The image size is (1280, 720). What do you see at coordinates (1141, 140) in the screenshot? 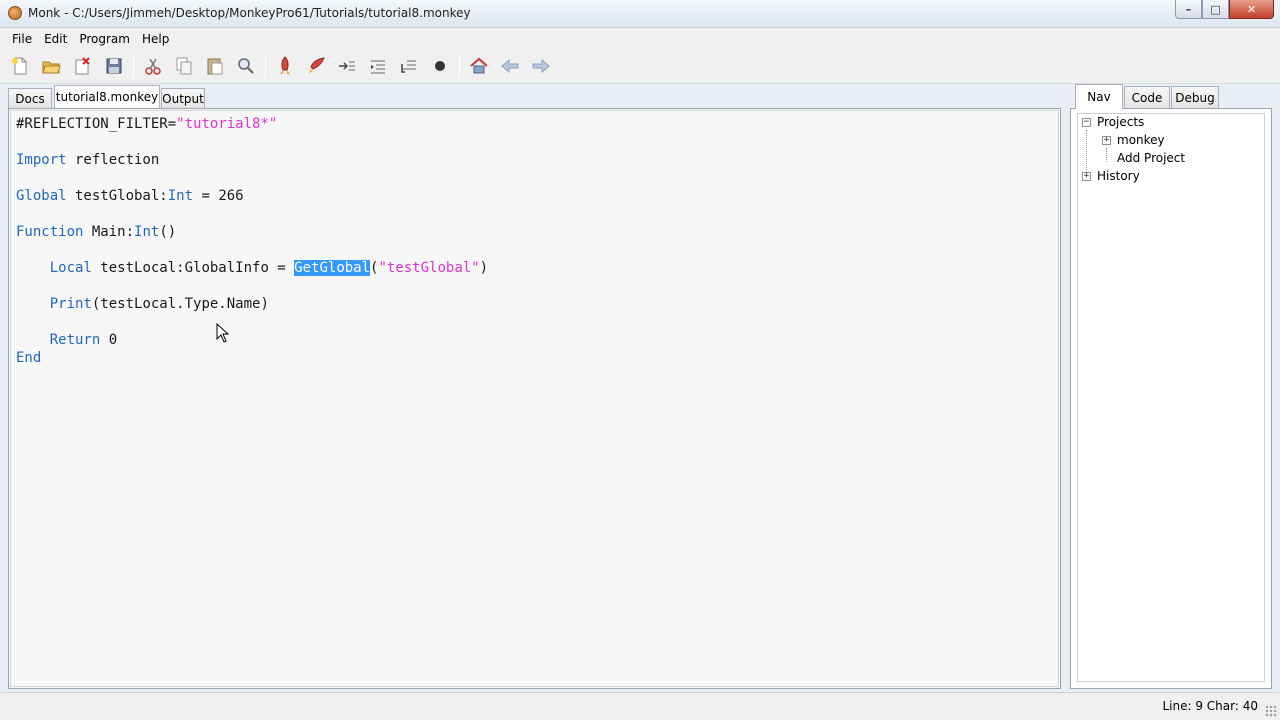
I see `tree-item-monkey: monkey` at bounding box center [1141, 140].